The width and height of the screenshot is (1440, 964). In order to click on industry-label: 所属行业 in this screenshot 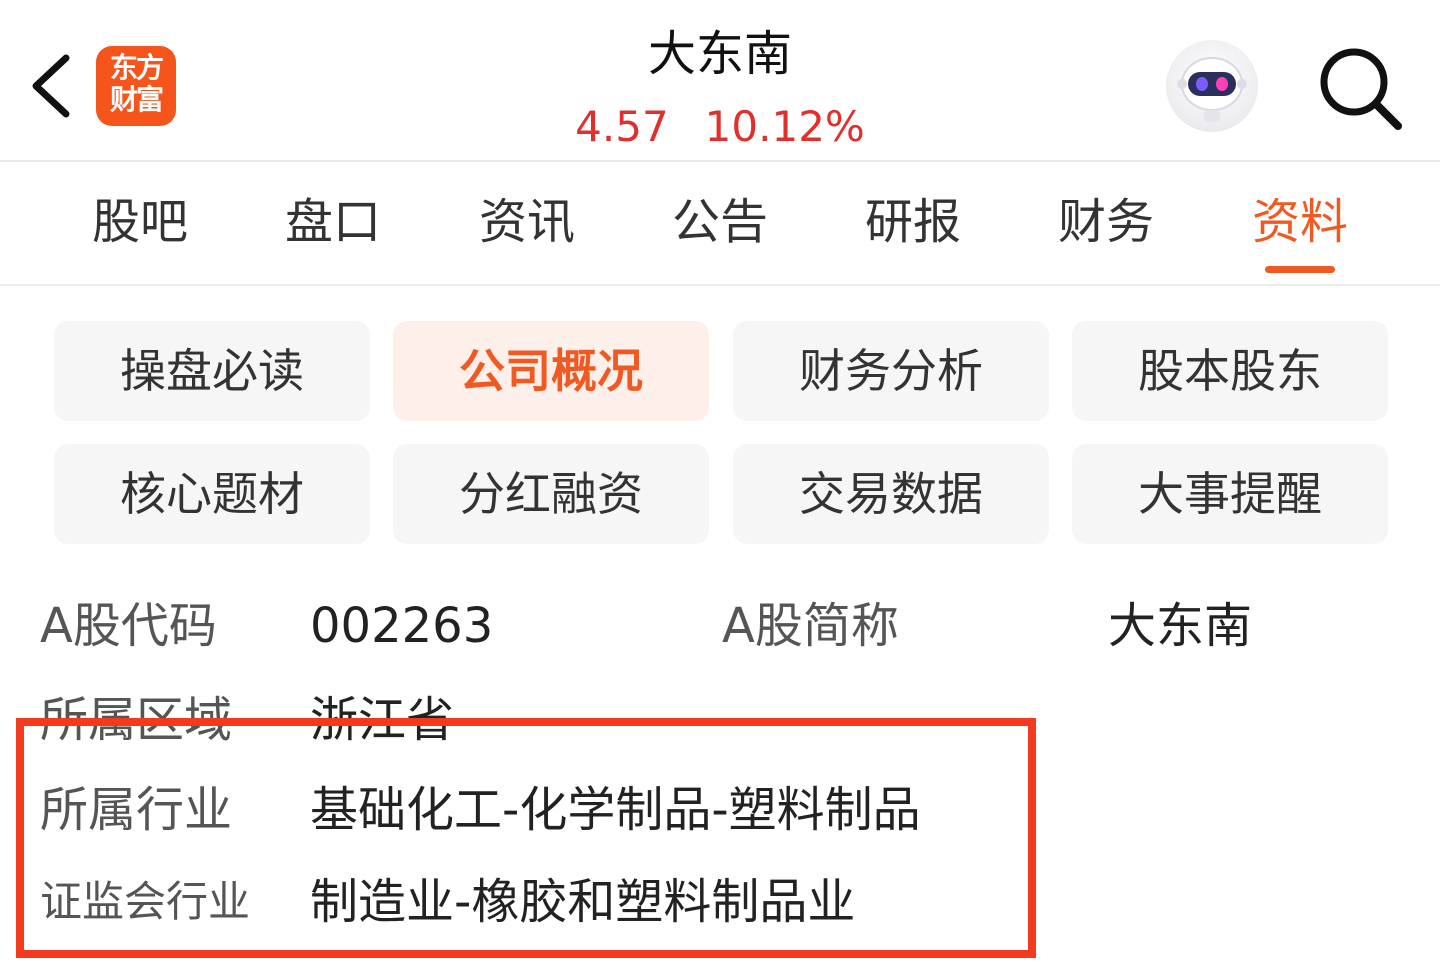, I will do `click(136, 810)`.